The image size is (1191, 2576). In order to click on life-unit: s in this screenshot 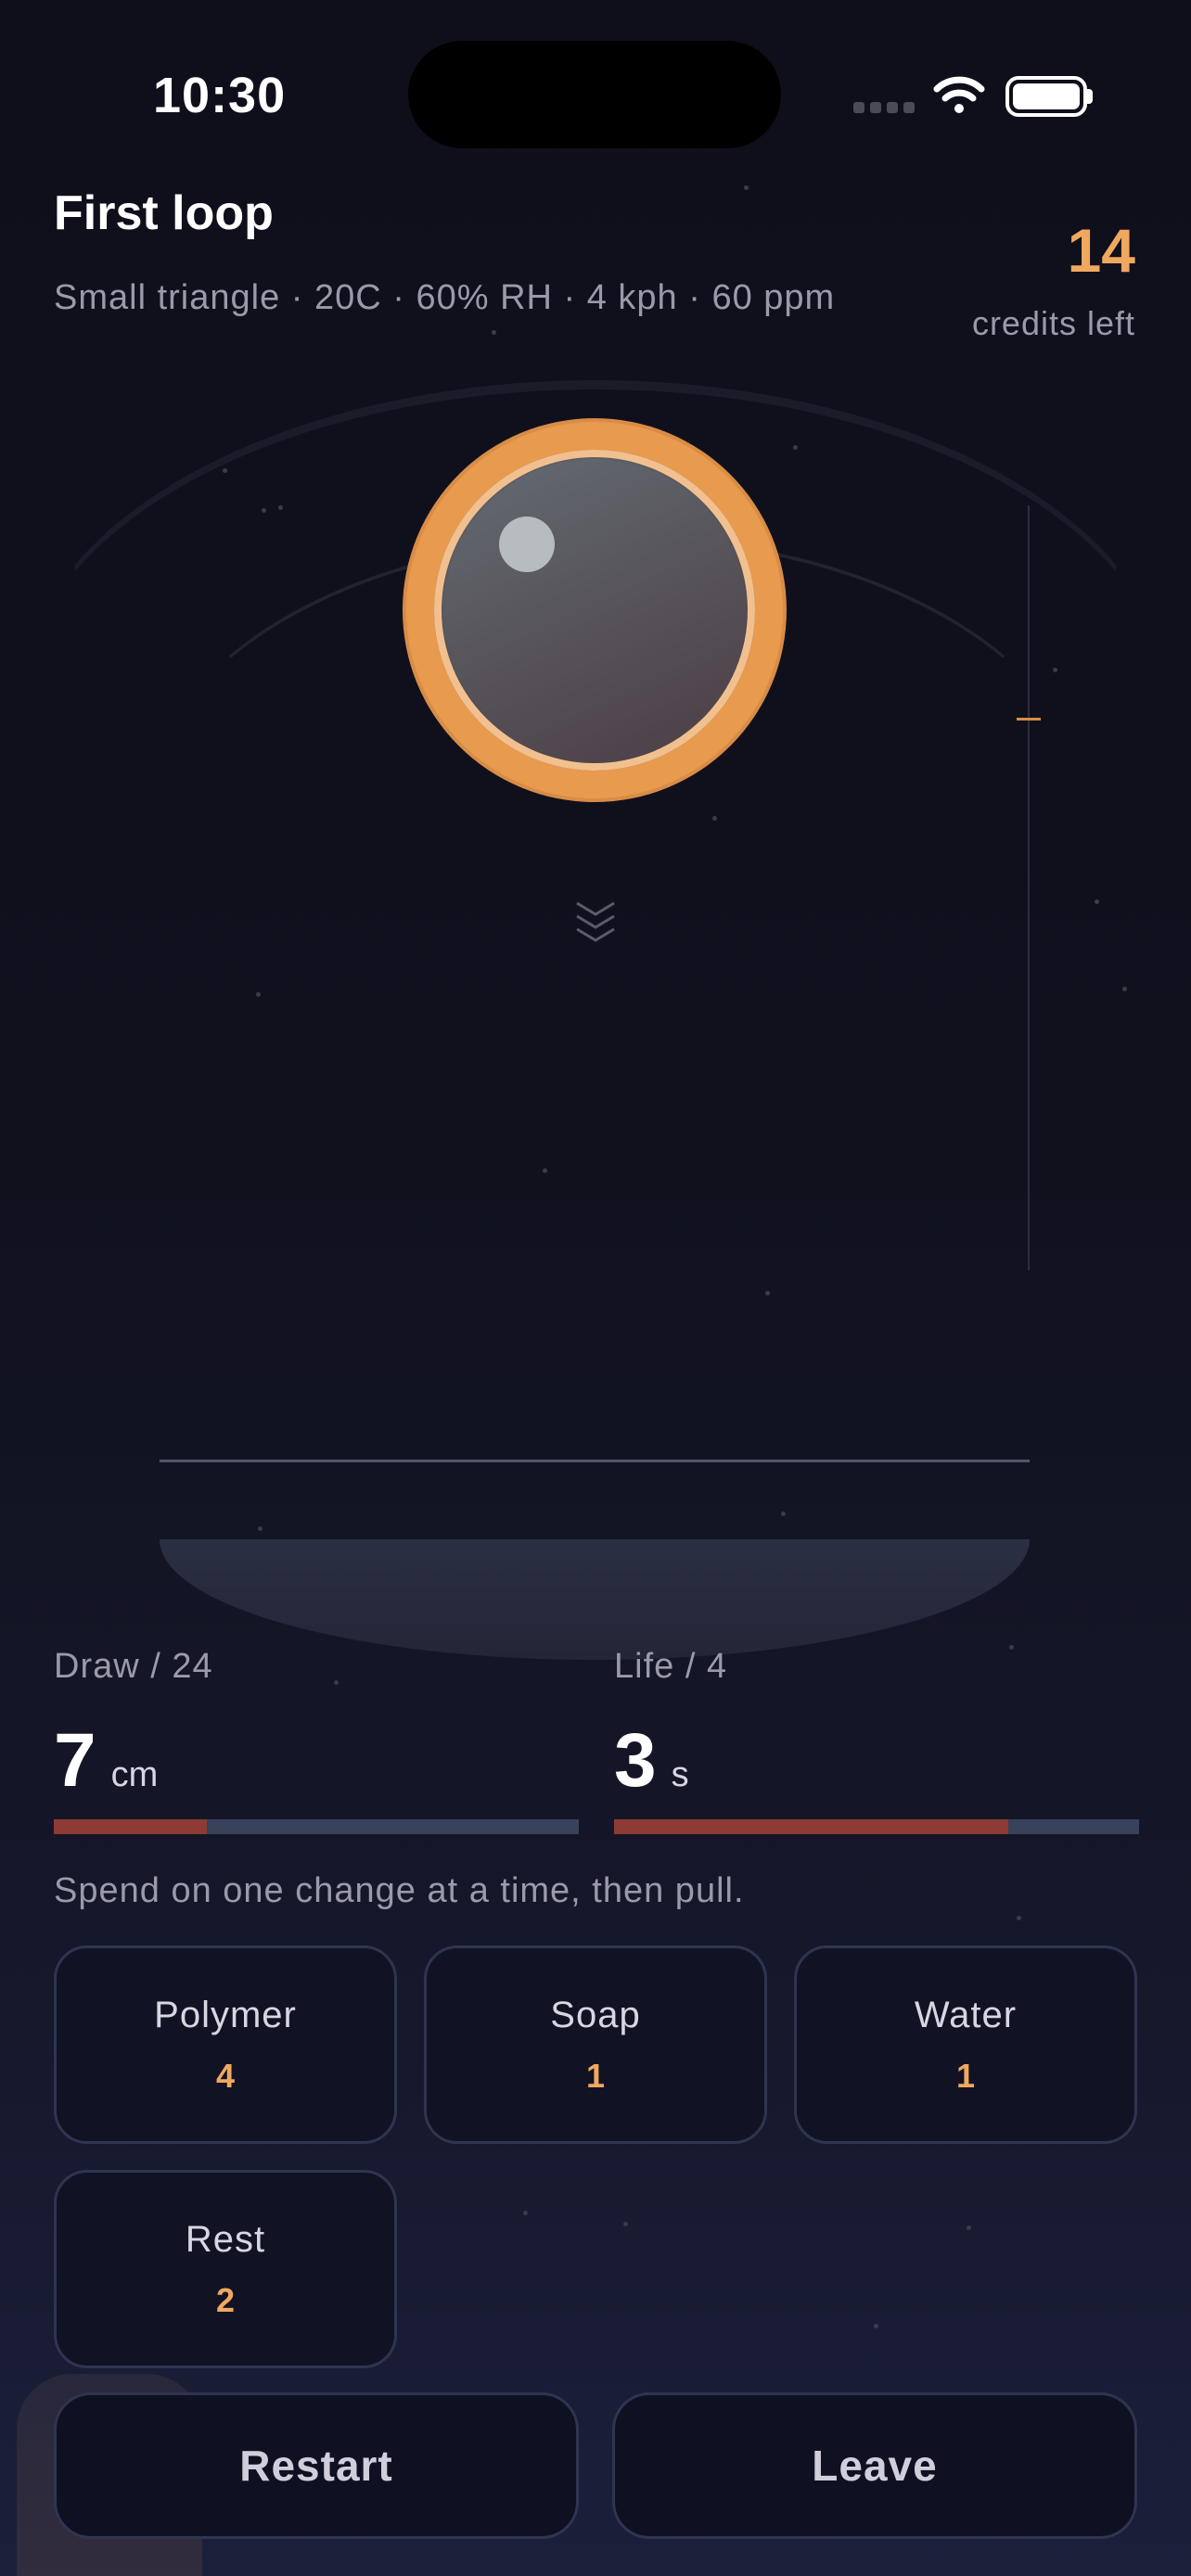, I will do `click(680, 1774)`.